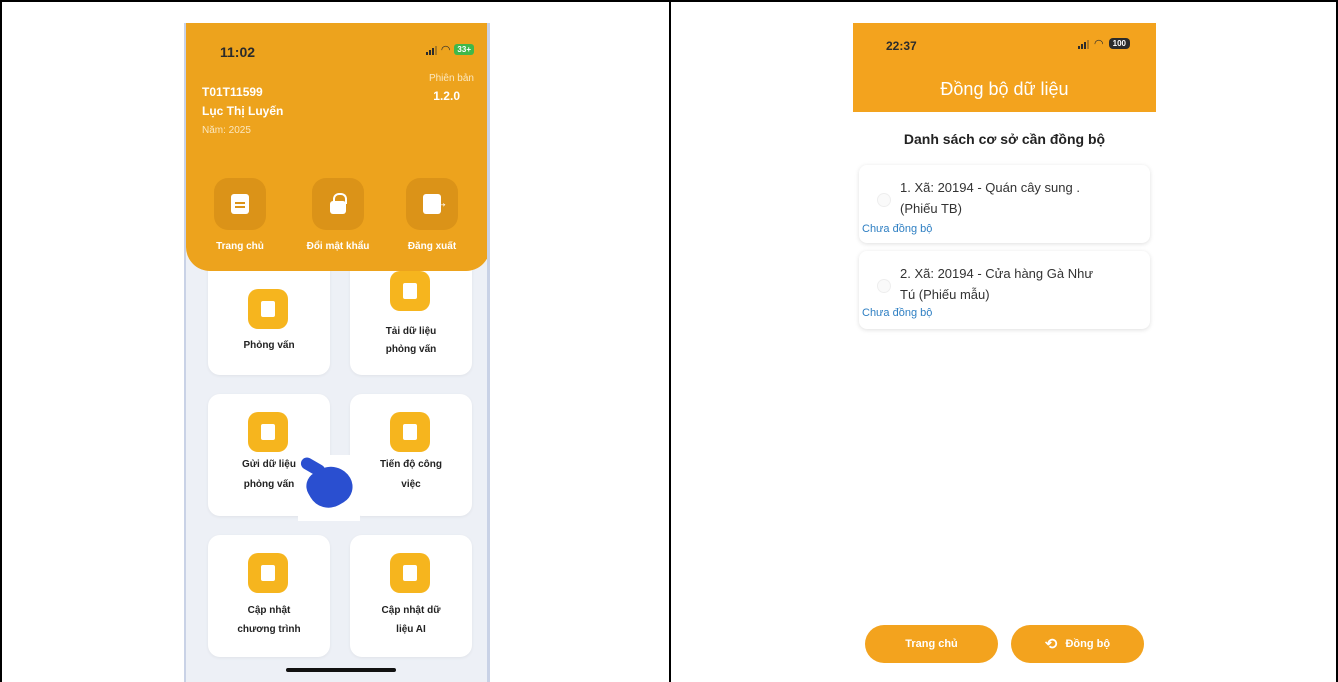  Describe the element at coordinates (670, 341) in the screenshot. I see `table-divider` at that location.